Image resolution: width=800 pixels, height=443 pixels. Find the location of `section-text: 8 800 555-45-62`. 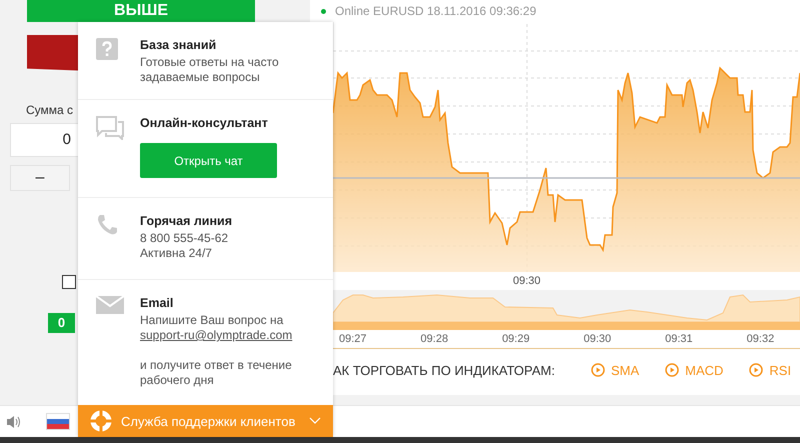

section-text: 8 800 555-45-62 is located at coordinates (185, 238).